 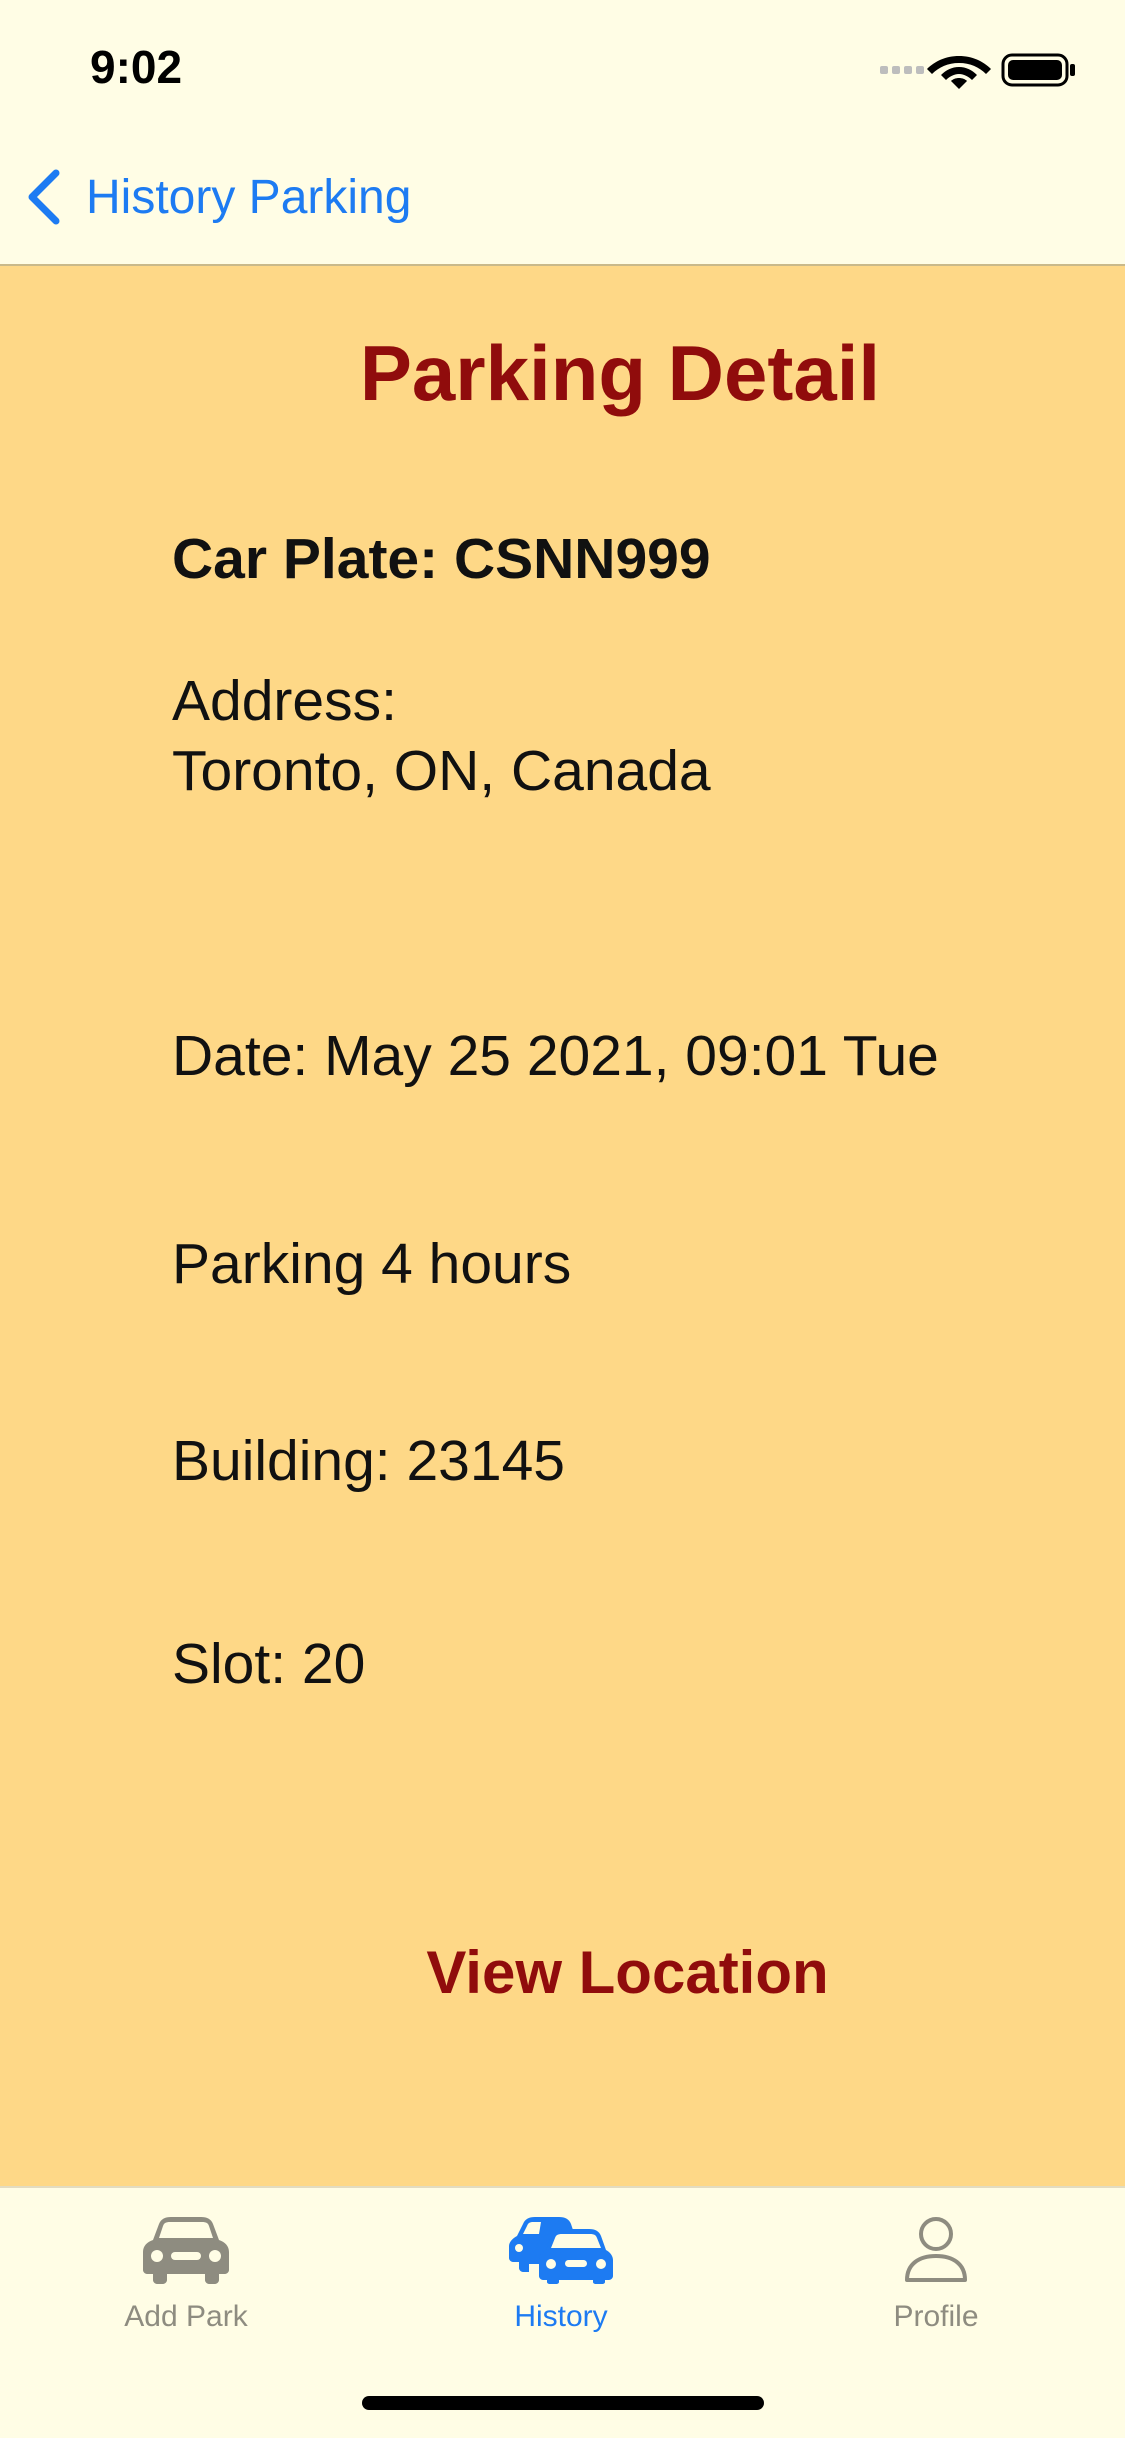 I want to click on back-button: History Parking, so click(x=217, y=197).